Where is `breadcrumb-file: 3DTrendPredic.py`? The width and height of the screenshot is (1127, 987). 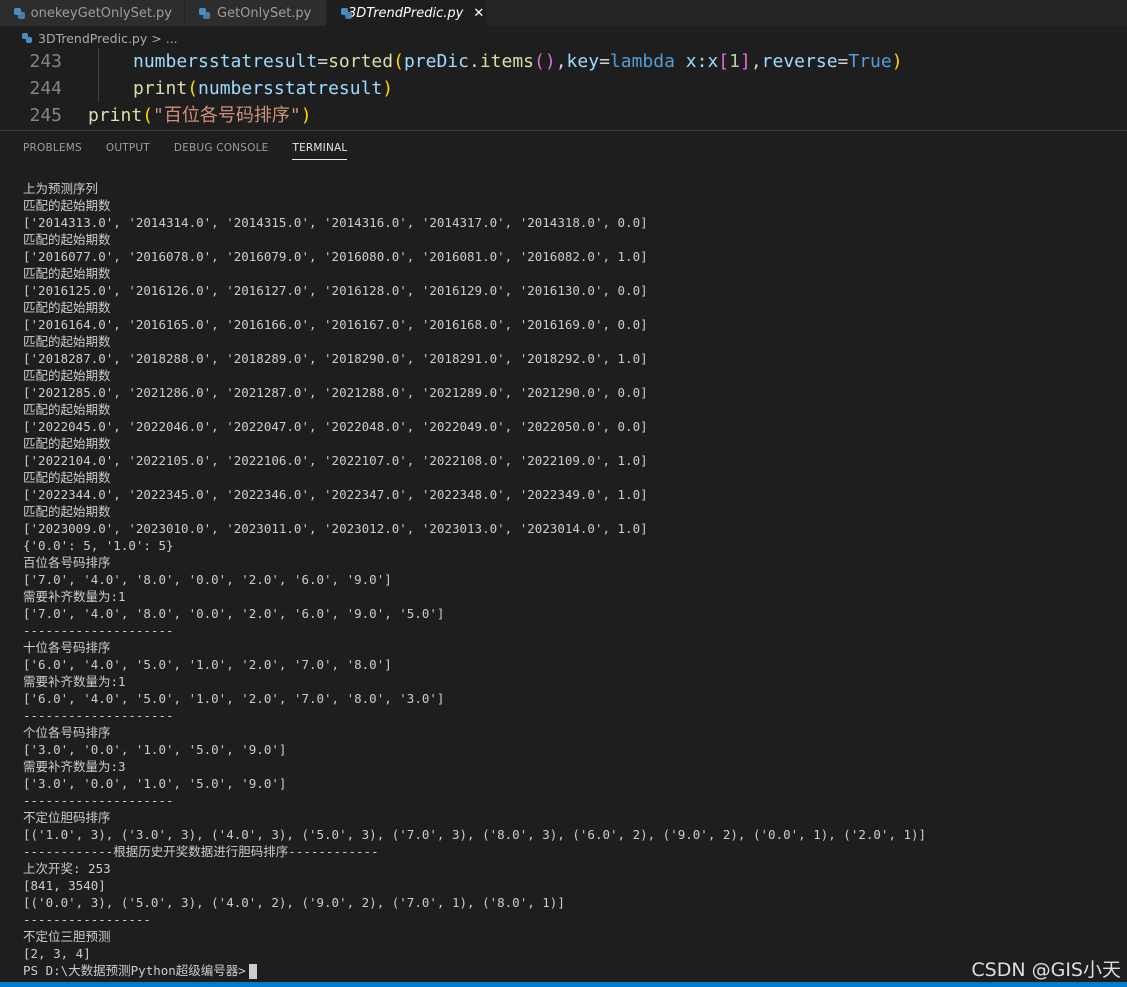
breadcrumb-file: 3DTrendPredic.py is located at coordinates (92, 38).